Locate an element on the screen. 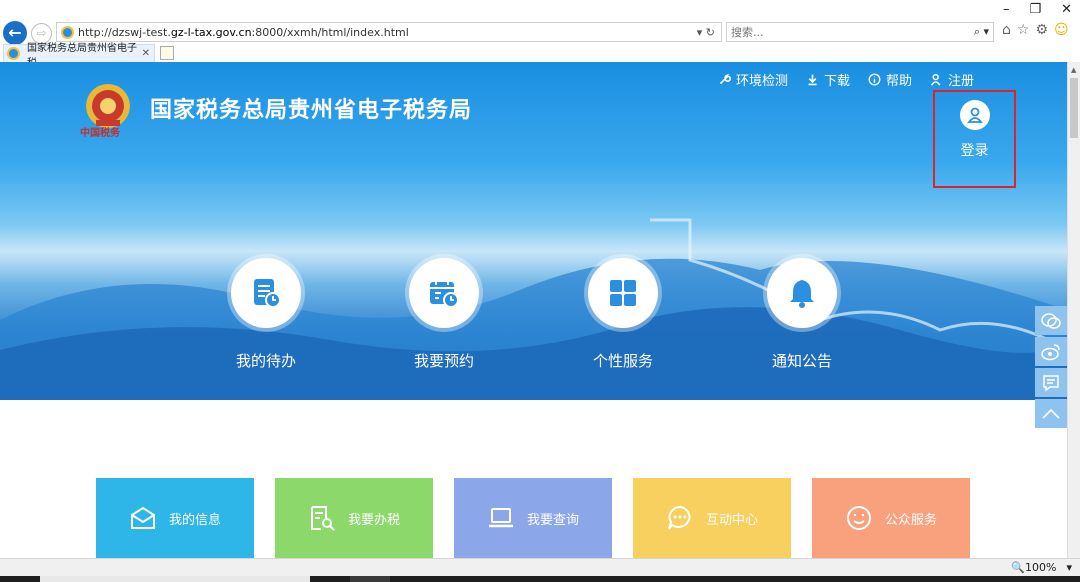 The image size is (1080, 582). tab-page-icon is located at coordinates (13, 53).